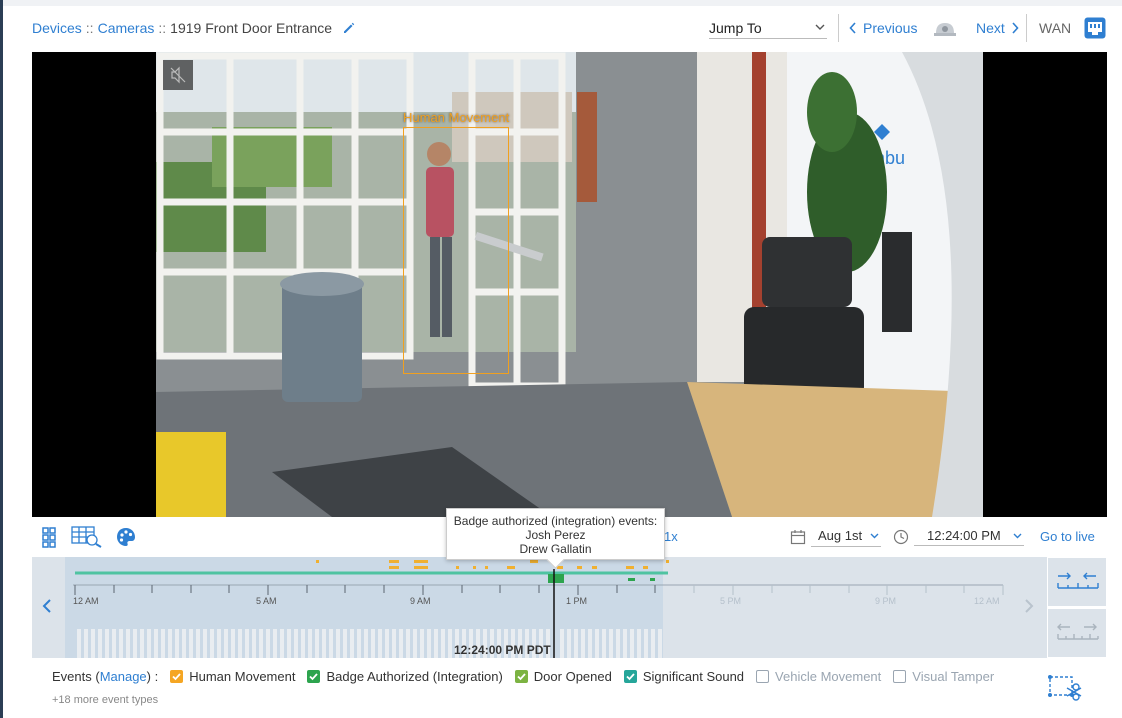 This screenshot has height=718, width=1122. Describe the element at coordinates (76, 676) in the screenshot. I see `events-prefix: Events (` at that location.